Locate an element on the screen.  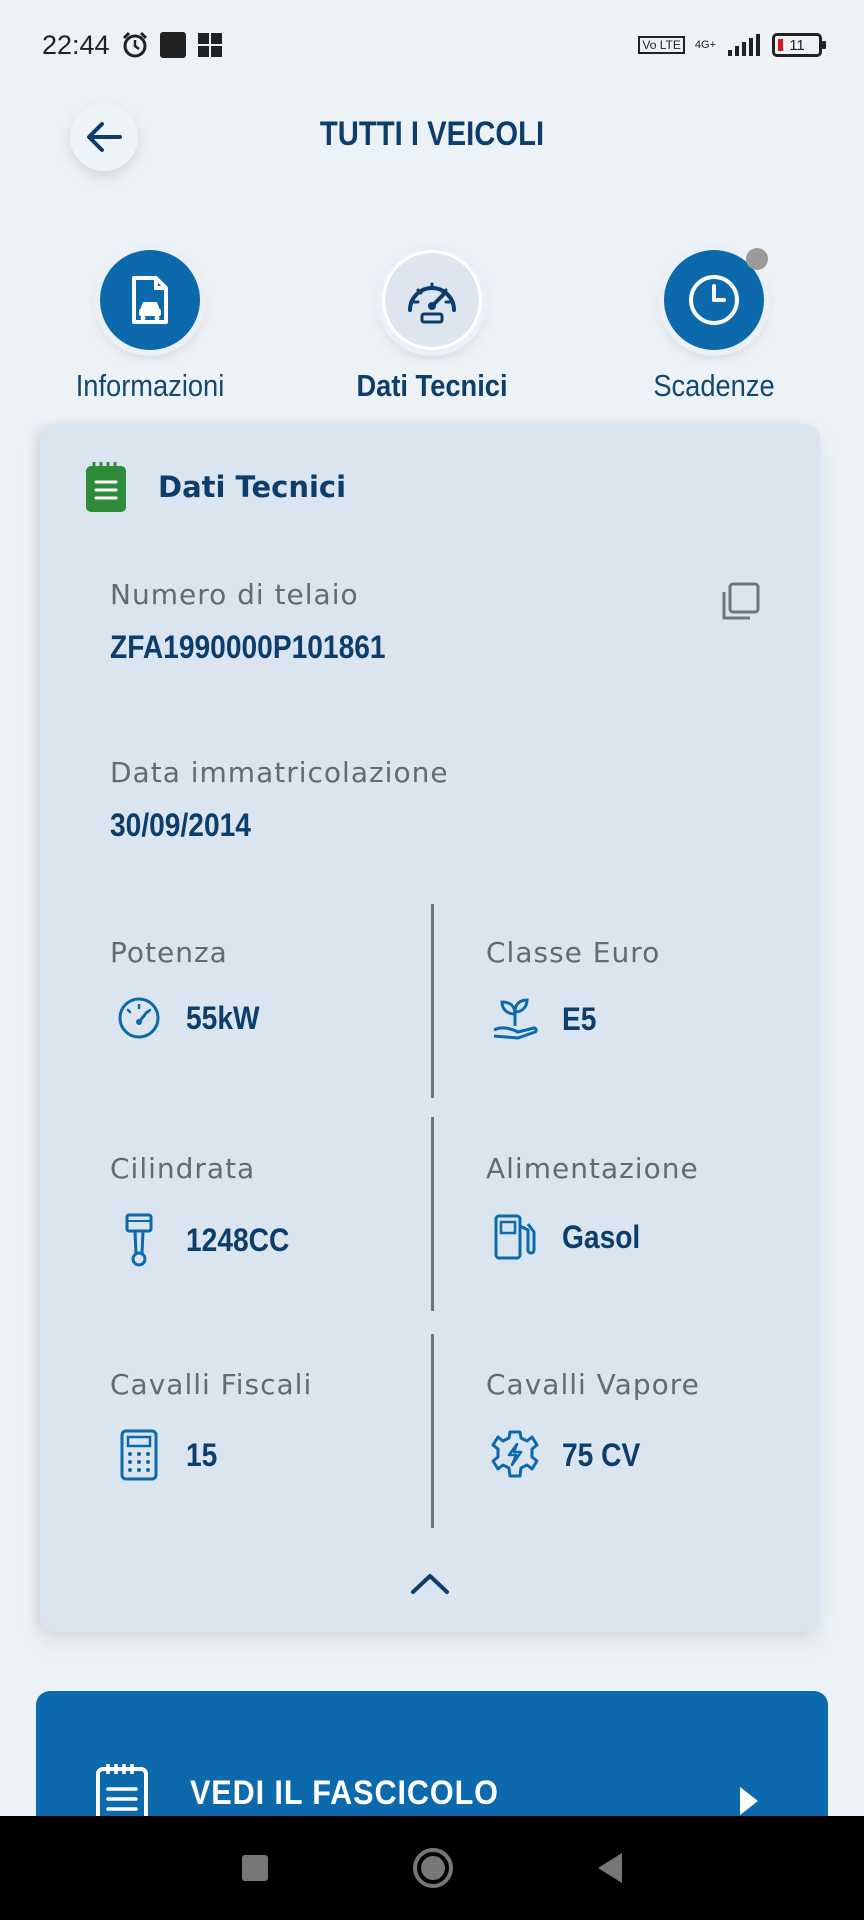
home-button is located at coordinates (432, 1868).